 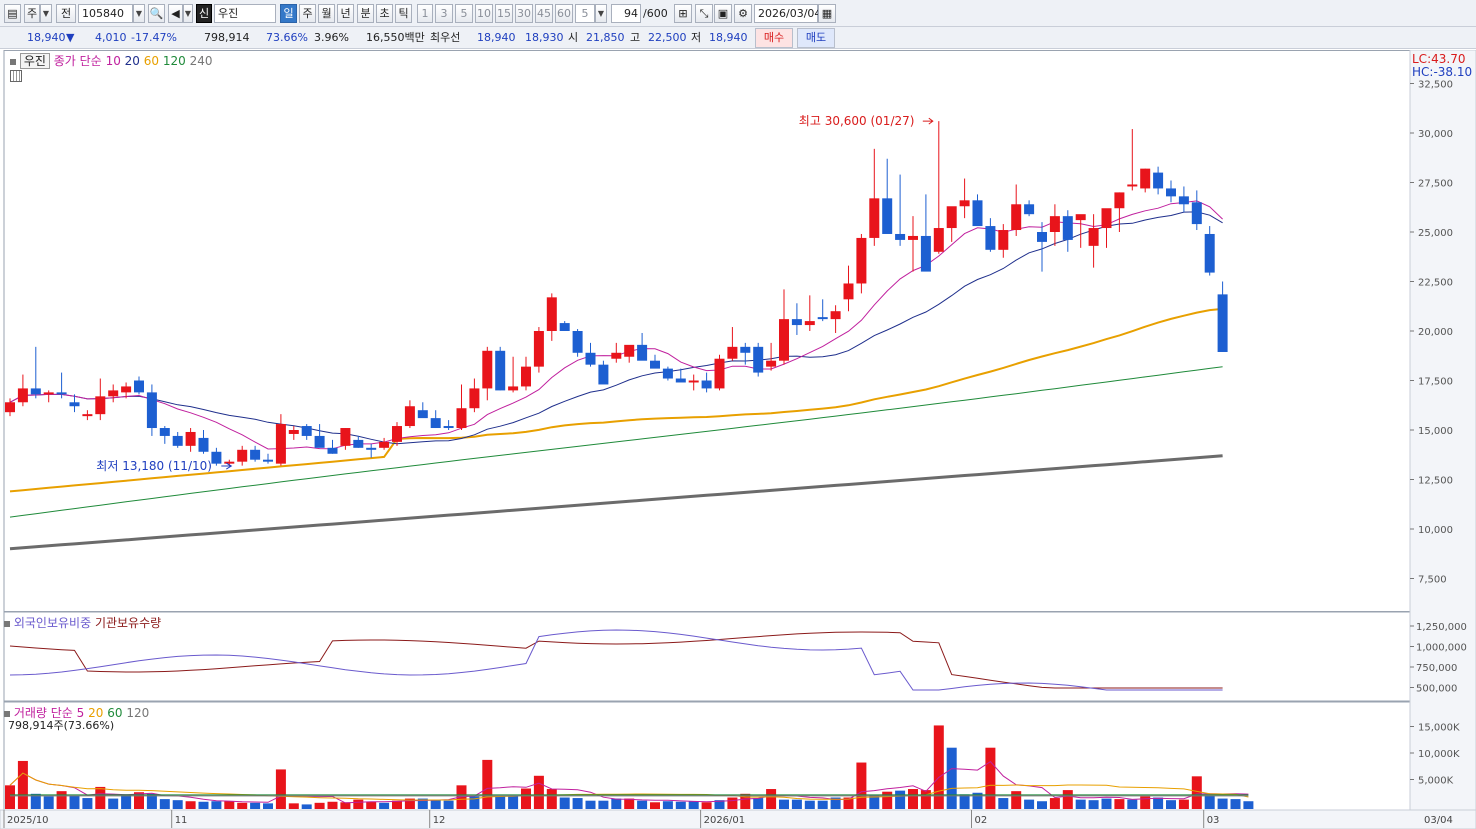 I want to click on foreign-holding-label: 외국인보유비중, so click(x=52, y=623).